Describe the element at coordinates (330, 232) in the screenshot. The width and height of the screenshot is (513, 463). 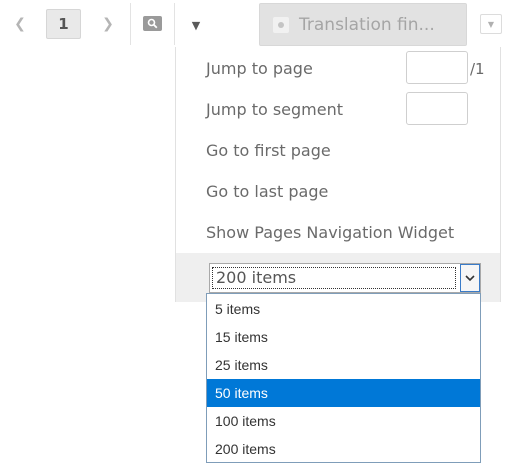
I see `show-pages-navigation-widget-item: Show Pages Navigation Widget` at that location.